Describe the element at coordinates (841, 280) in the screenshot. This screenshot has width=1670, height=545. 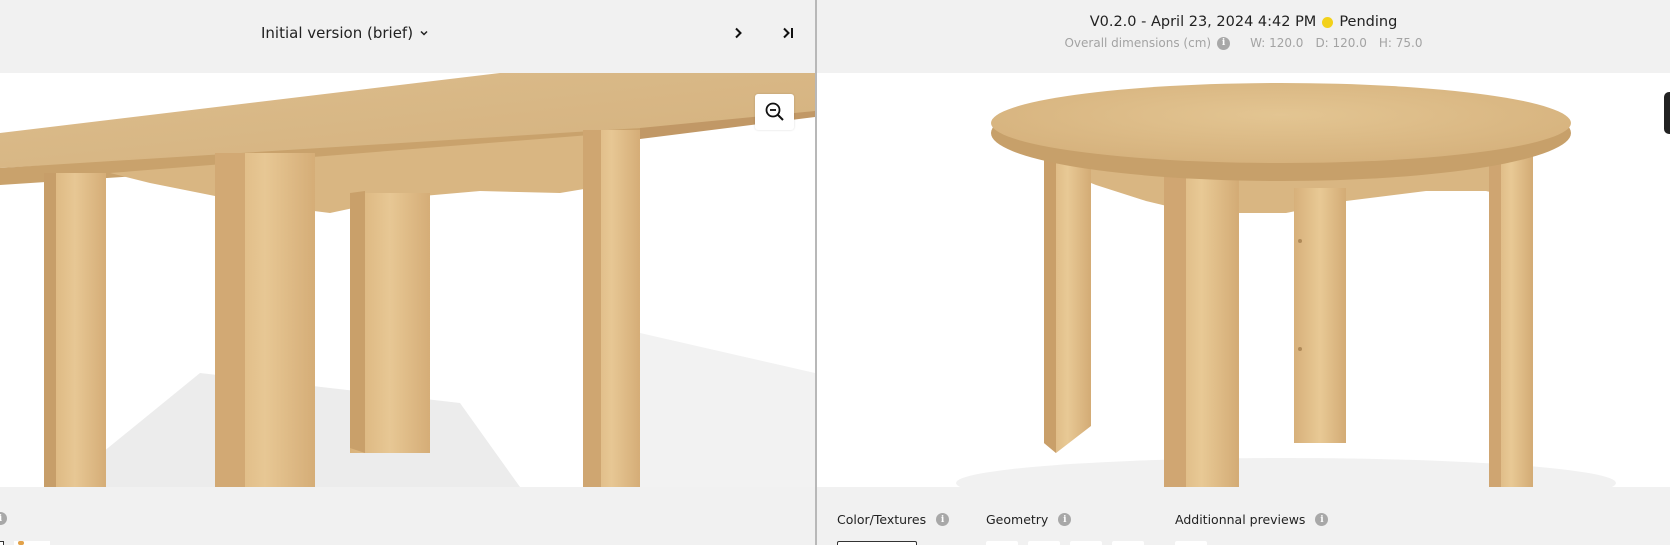
I see `preview-margin` at that location.